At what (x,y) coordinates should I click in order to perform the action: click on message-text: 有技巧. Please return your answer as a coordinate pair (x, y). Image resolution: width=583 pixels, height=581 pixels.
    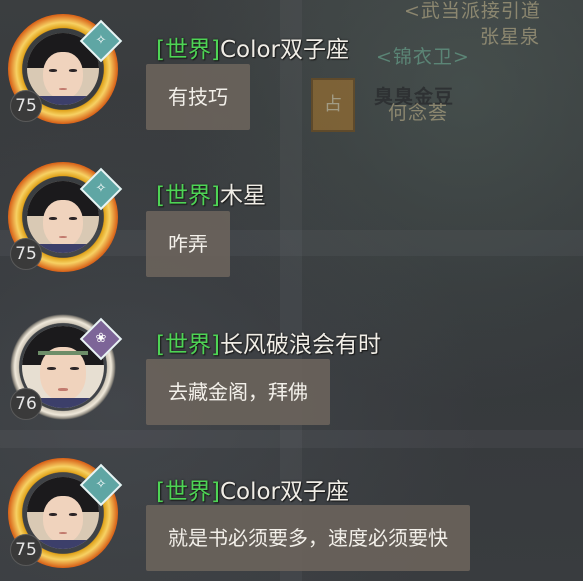
    Looking at the image, I should click on (198, 97).